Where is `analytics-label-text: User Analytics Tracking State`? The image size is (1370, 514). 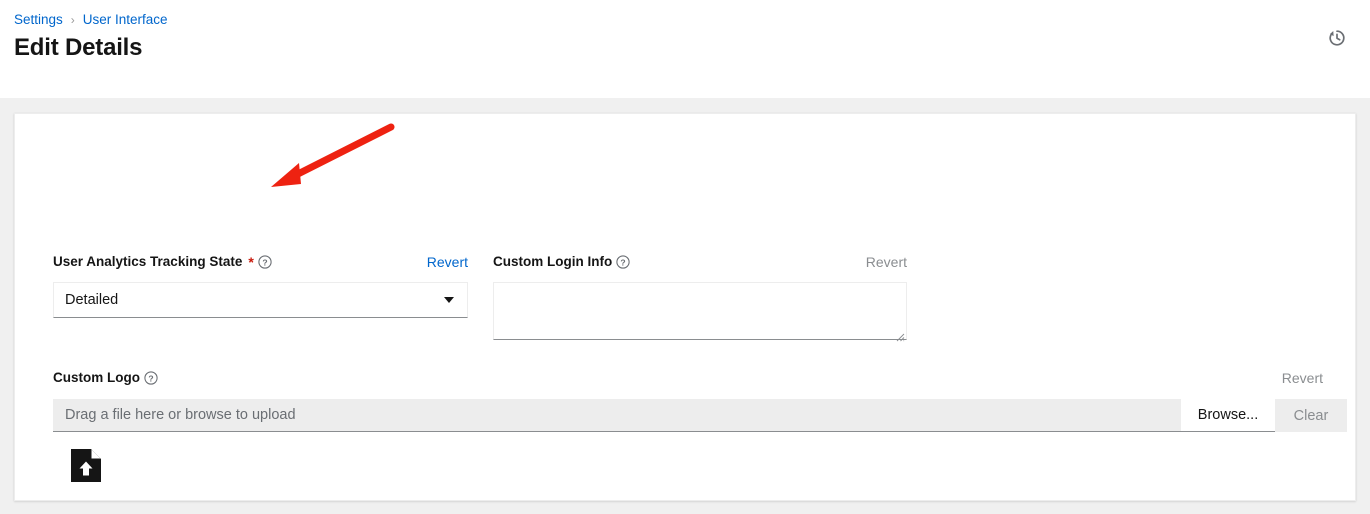
analytics-label-text: User Analytics Tracking State is located at coordinates (148, 261).